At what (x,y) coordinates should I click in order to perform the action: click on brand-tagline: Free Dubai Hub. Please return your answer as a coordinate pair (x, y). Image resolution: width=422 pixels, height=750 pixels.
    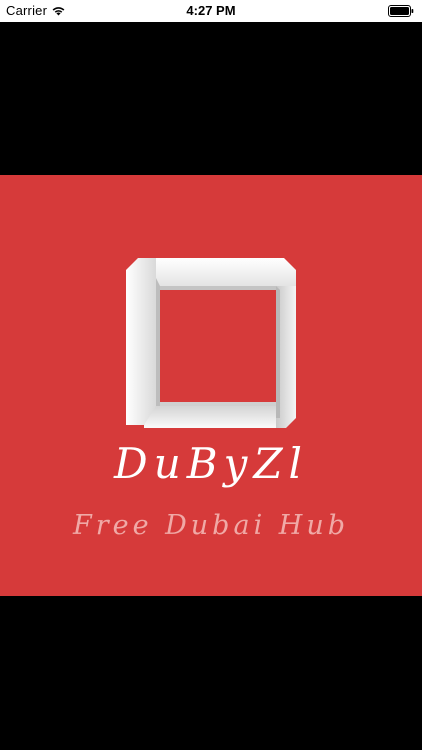
    Looking at the image, I should click on (211, 525).